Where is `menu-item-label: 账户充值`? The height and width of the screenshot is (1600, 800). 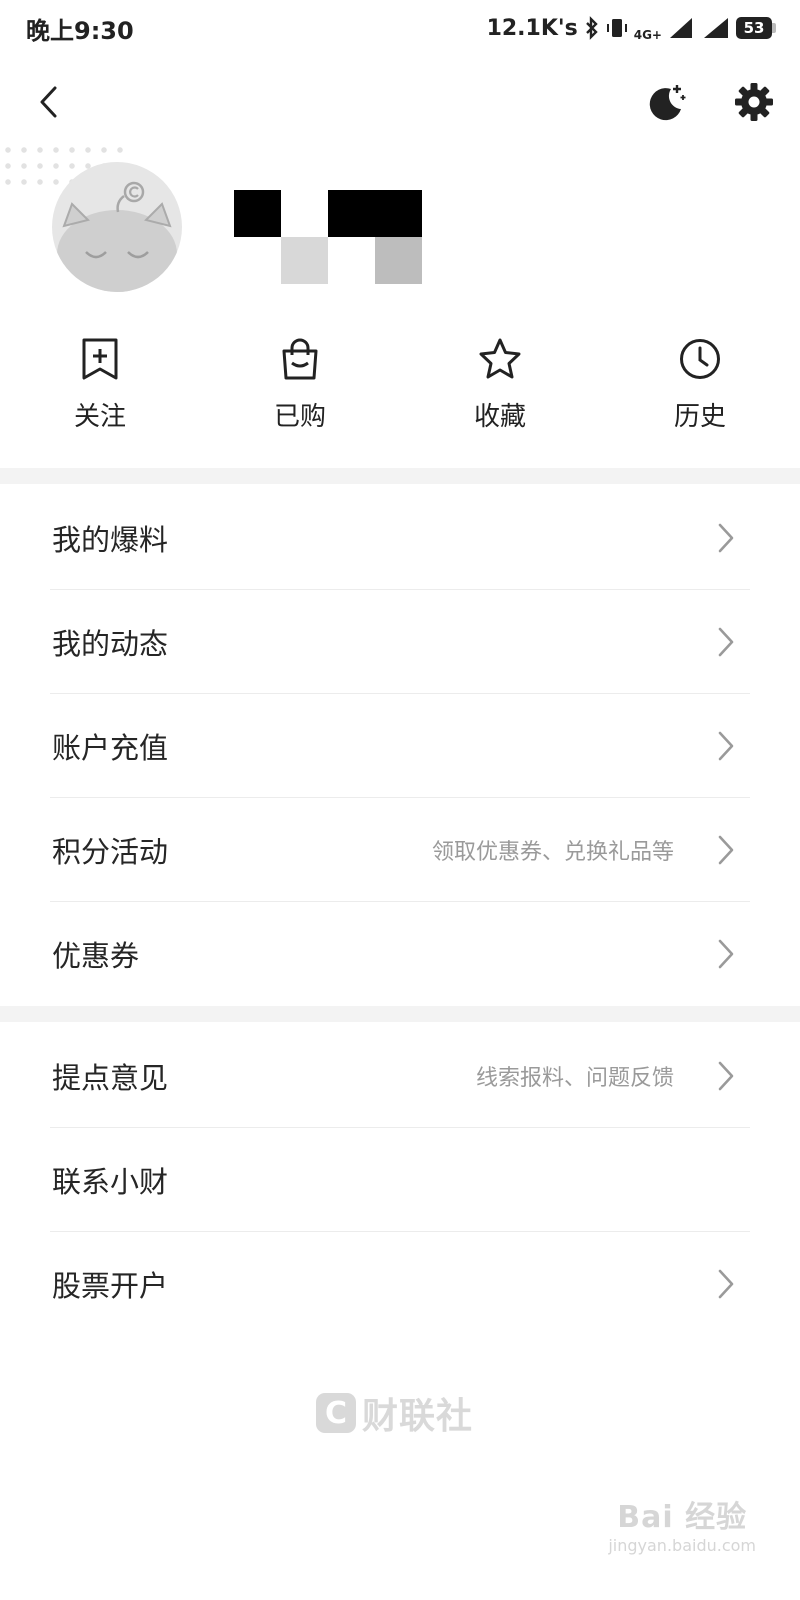 menu-item-label: 账户充值 is located at coordinates (110, 748).